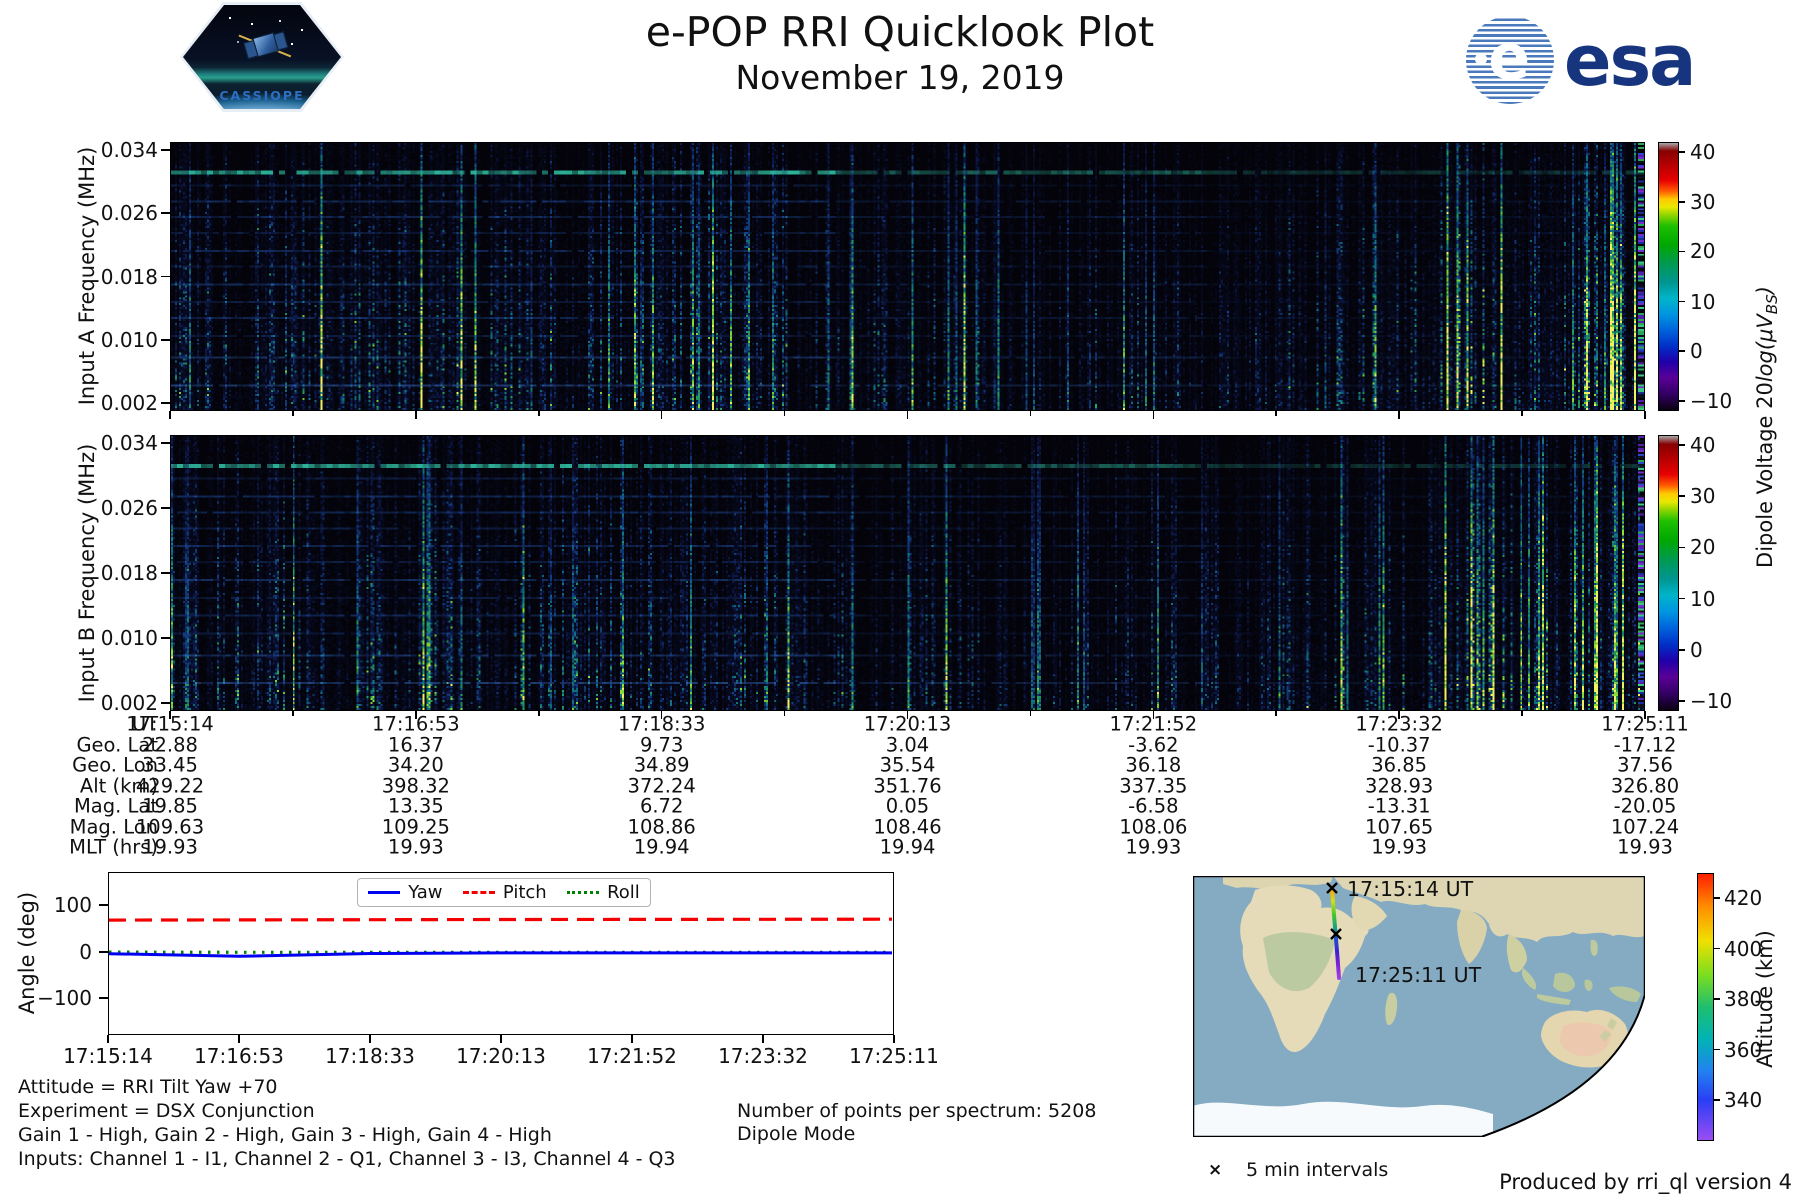  Describe the element at coordinates (166, 1111) in the screenshot. I see `annotation-experiment: Experiment = DSX Conjunction` at that location.